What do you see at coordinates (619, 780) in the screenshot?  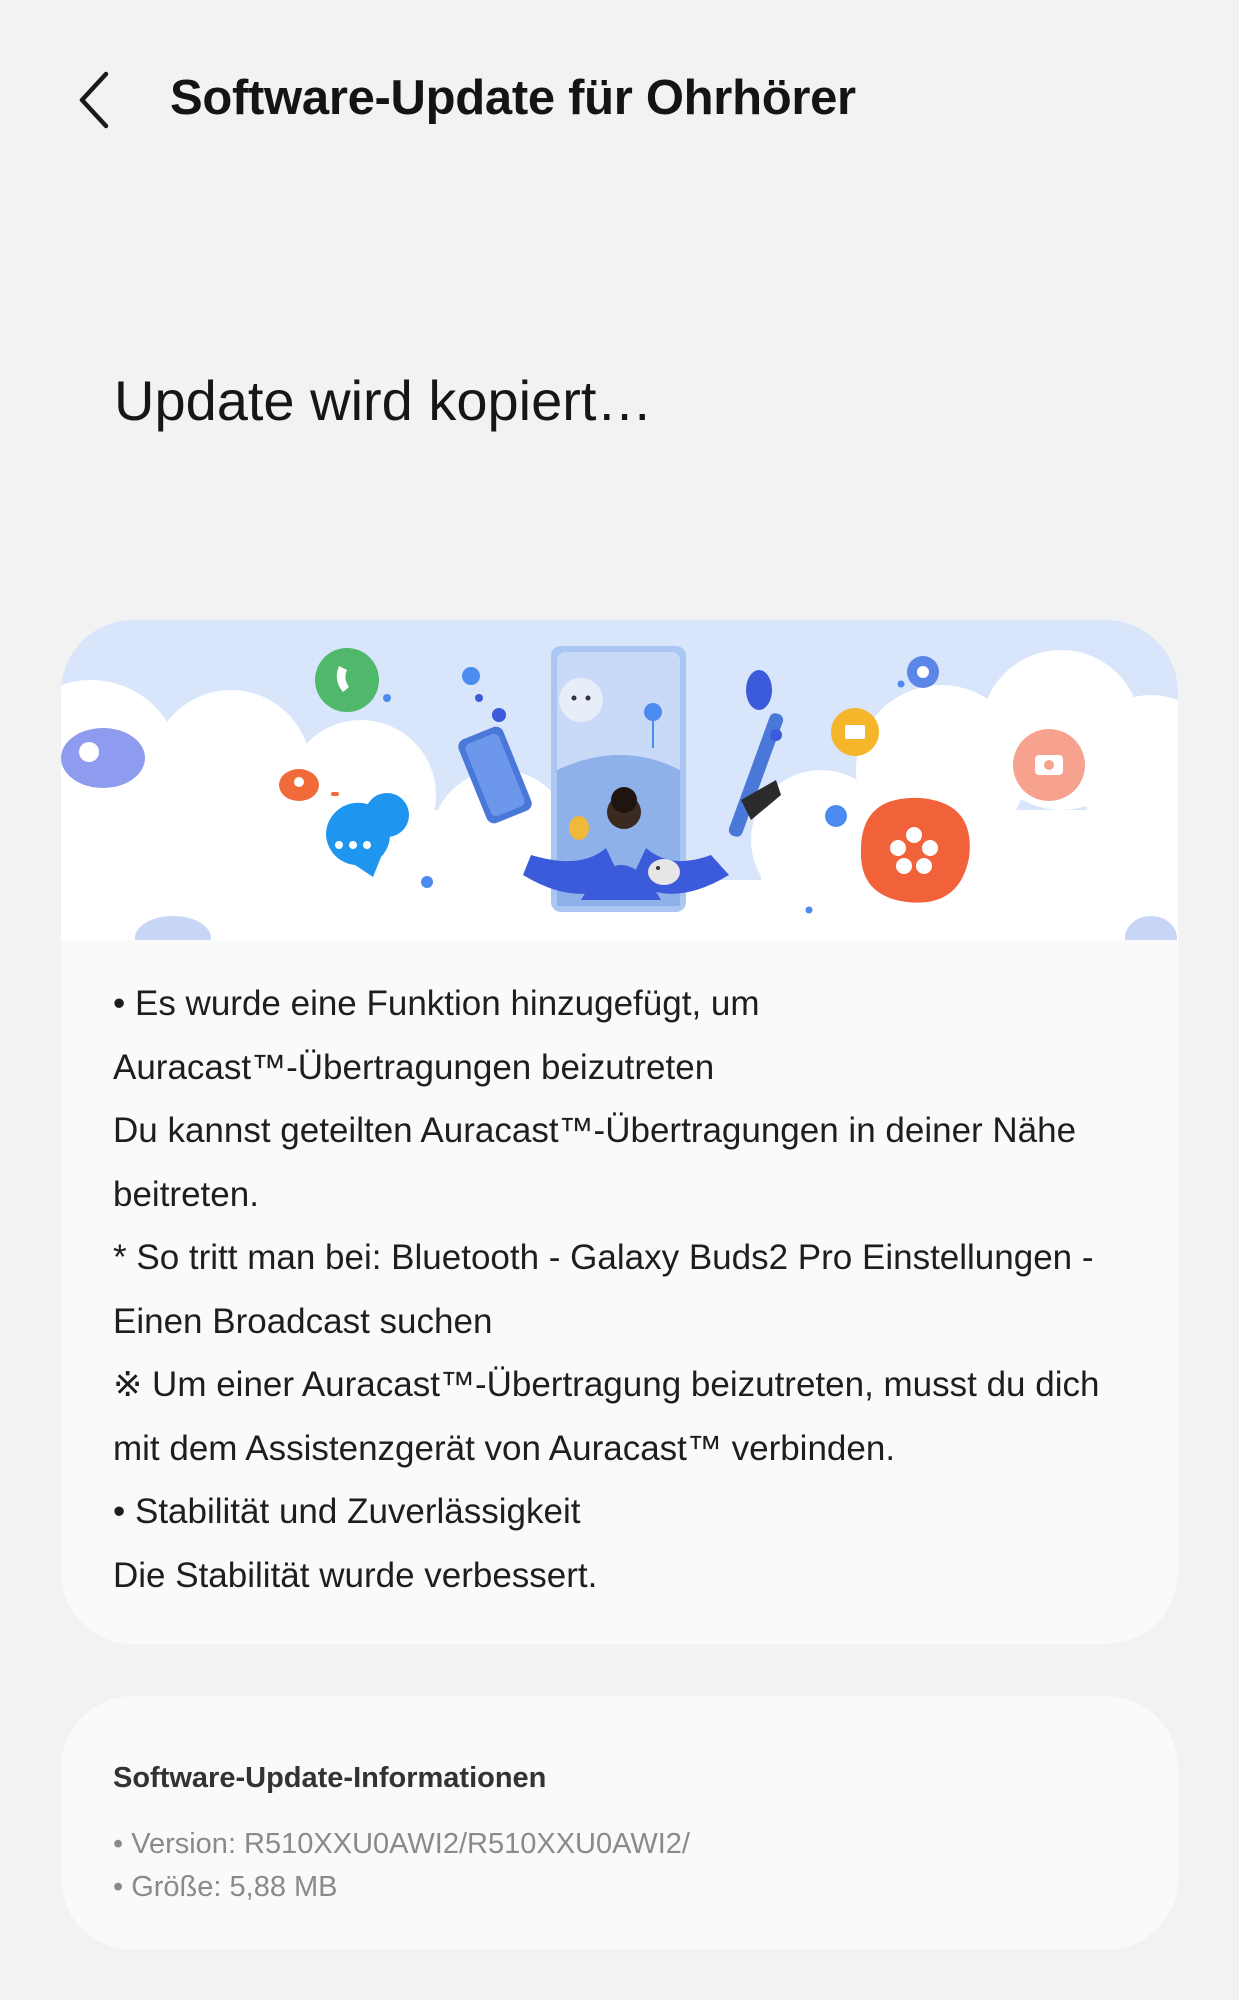 I see `galaxy-ecosystem-illustration` at bounding box center [619, 780].